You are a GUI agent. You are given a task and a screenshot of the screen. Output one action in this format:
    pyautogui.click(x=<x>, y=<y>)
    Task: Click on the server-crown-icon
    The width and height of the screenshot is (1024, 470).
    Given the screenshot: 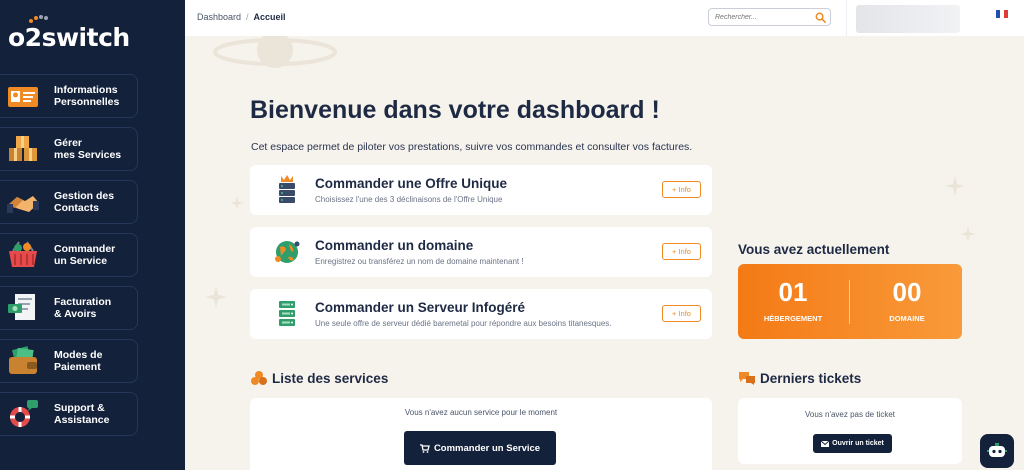 What is the action you would take?
    pyautogui.click(x=287, y=189)
    